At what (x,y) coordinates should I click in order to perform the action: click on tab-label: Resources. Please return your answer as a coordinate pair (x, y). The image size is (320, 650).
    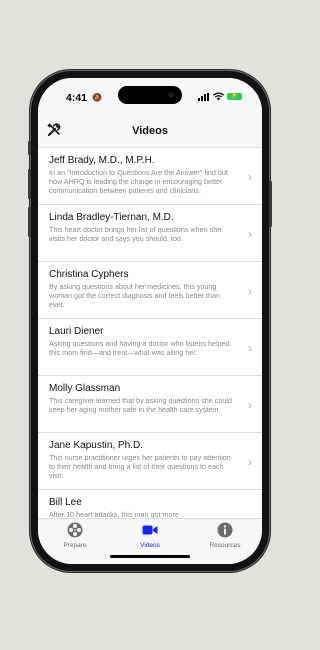
    Looking at the image, I should click on (225, 545).